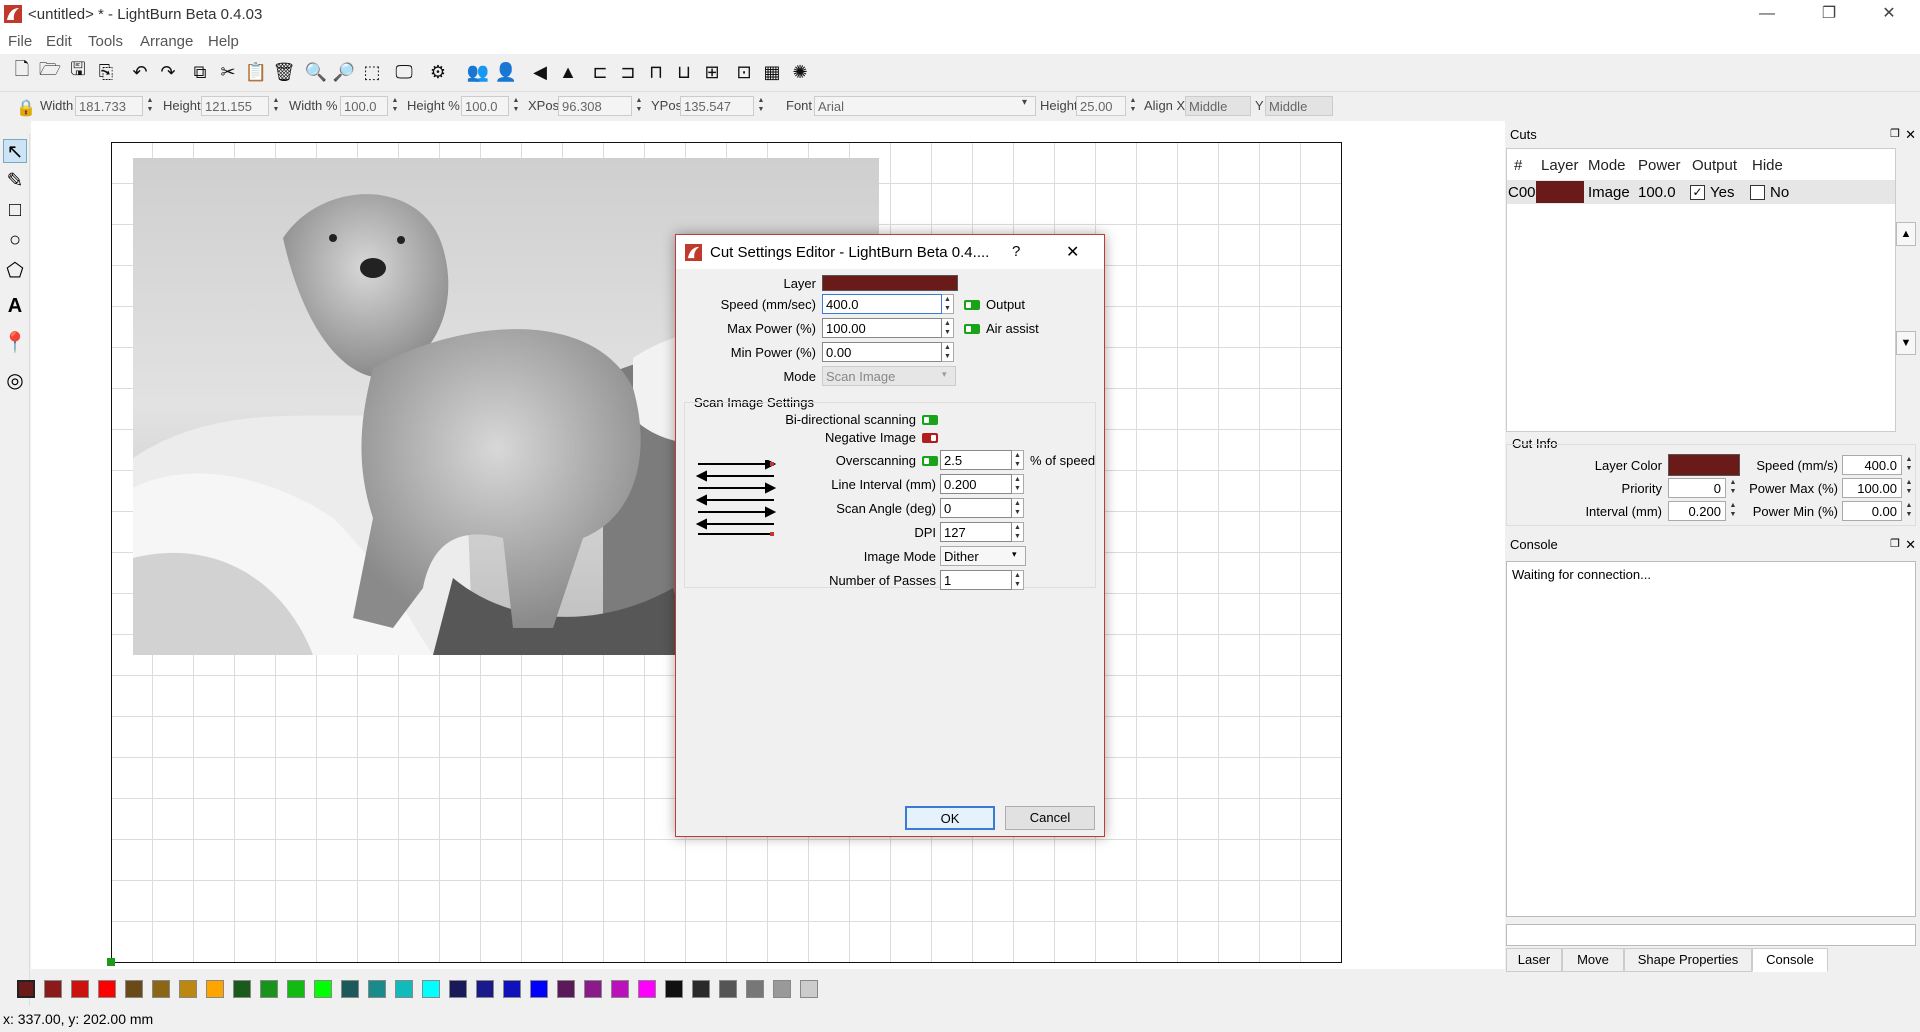  I want to click on menu-file: File, so click(20, 41).